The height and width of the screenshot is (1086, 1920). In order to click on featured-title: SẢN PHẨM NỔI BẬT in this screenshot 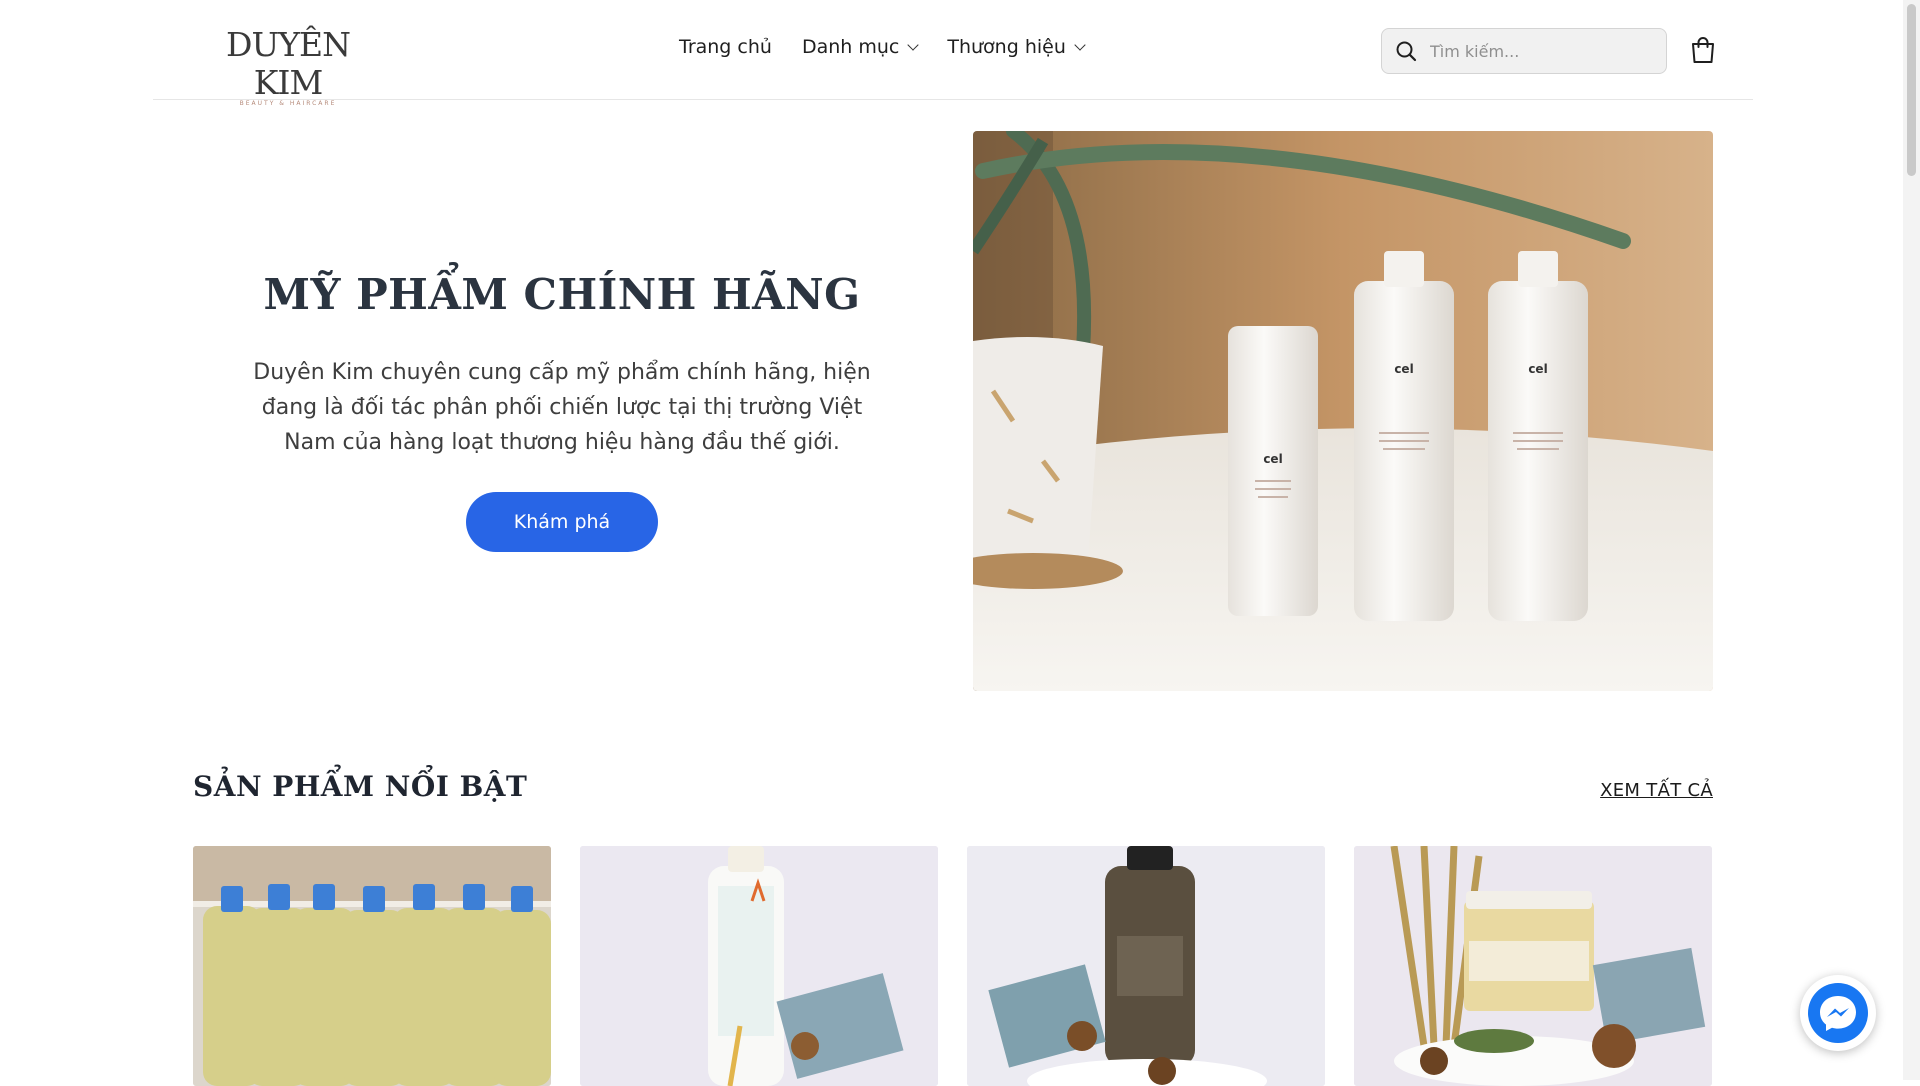, I will do `click(360, 786)`.